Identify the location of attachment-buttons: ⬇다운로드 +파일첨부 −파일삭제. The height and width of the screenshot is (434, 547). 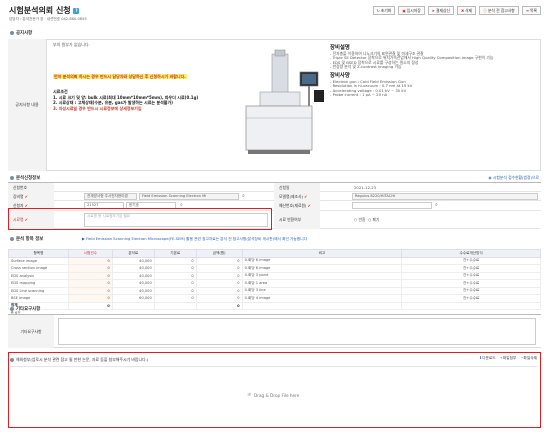
(508, 358).